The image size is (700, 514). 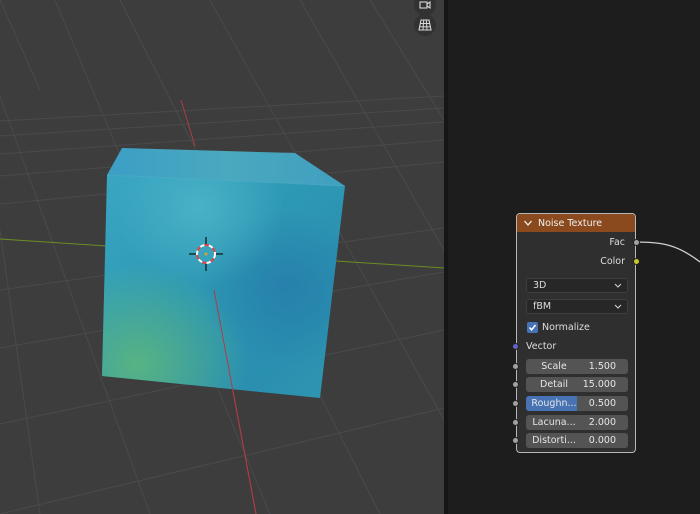 What do you see at coordinates (599, 384) in the screenshot?
I see `detail-value: 15.000` at bounding box center [599, 384].